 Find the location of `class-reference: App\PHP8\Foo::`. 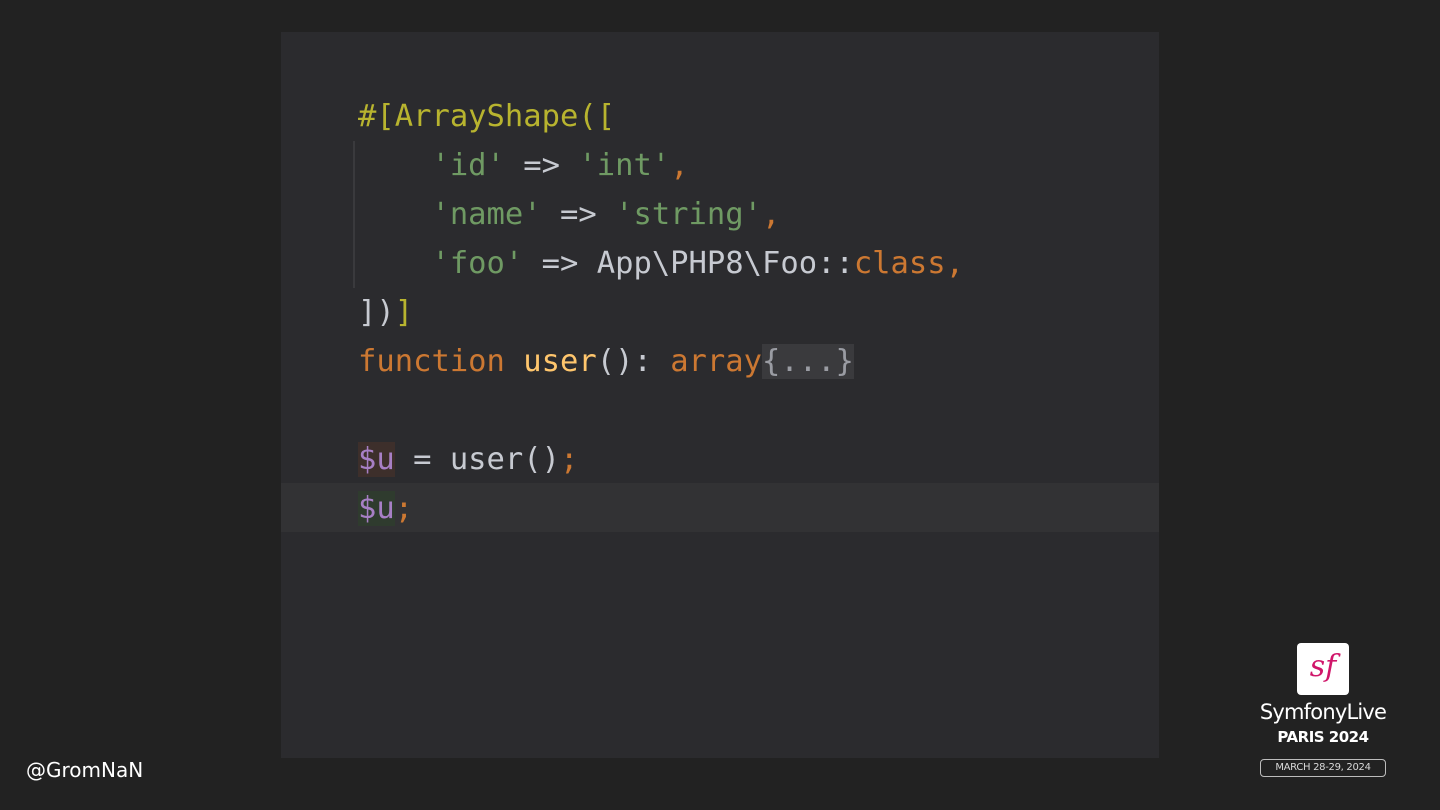

class-reference: App\PHP8\Foo:: is located at coordinates (725, 263).